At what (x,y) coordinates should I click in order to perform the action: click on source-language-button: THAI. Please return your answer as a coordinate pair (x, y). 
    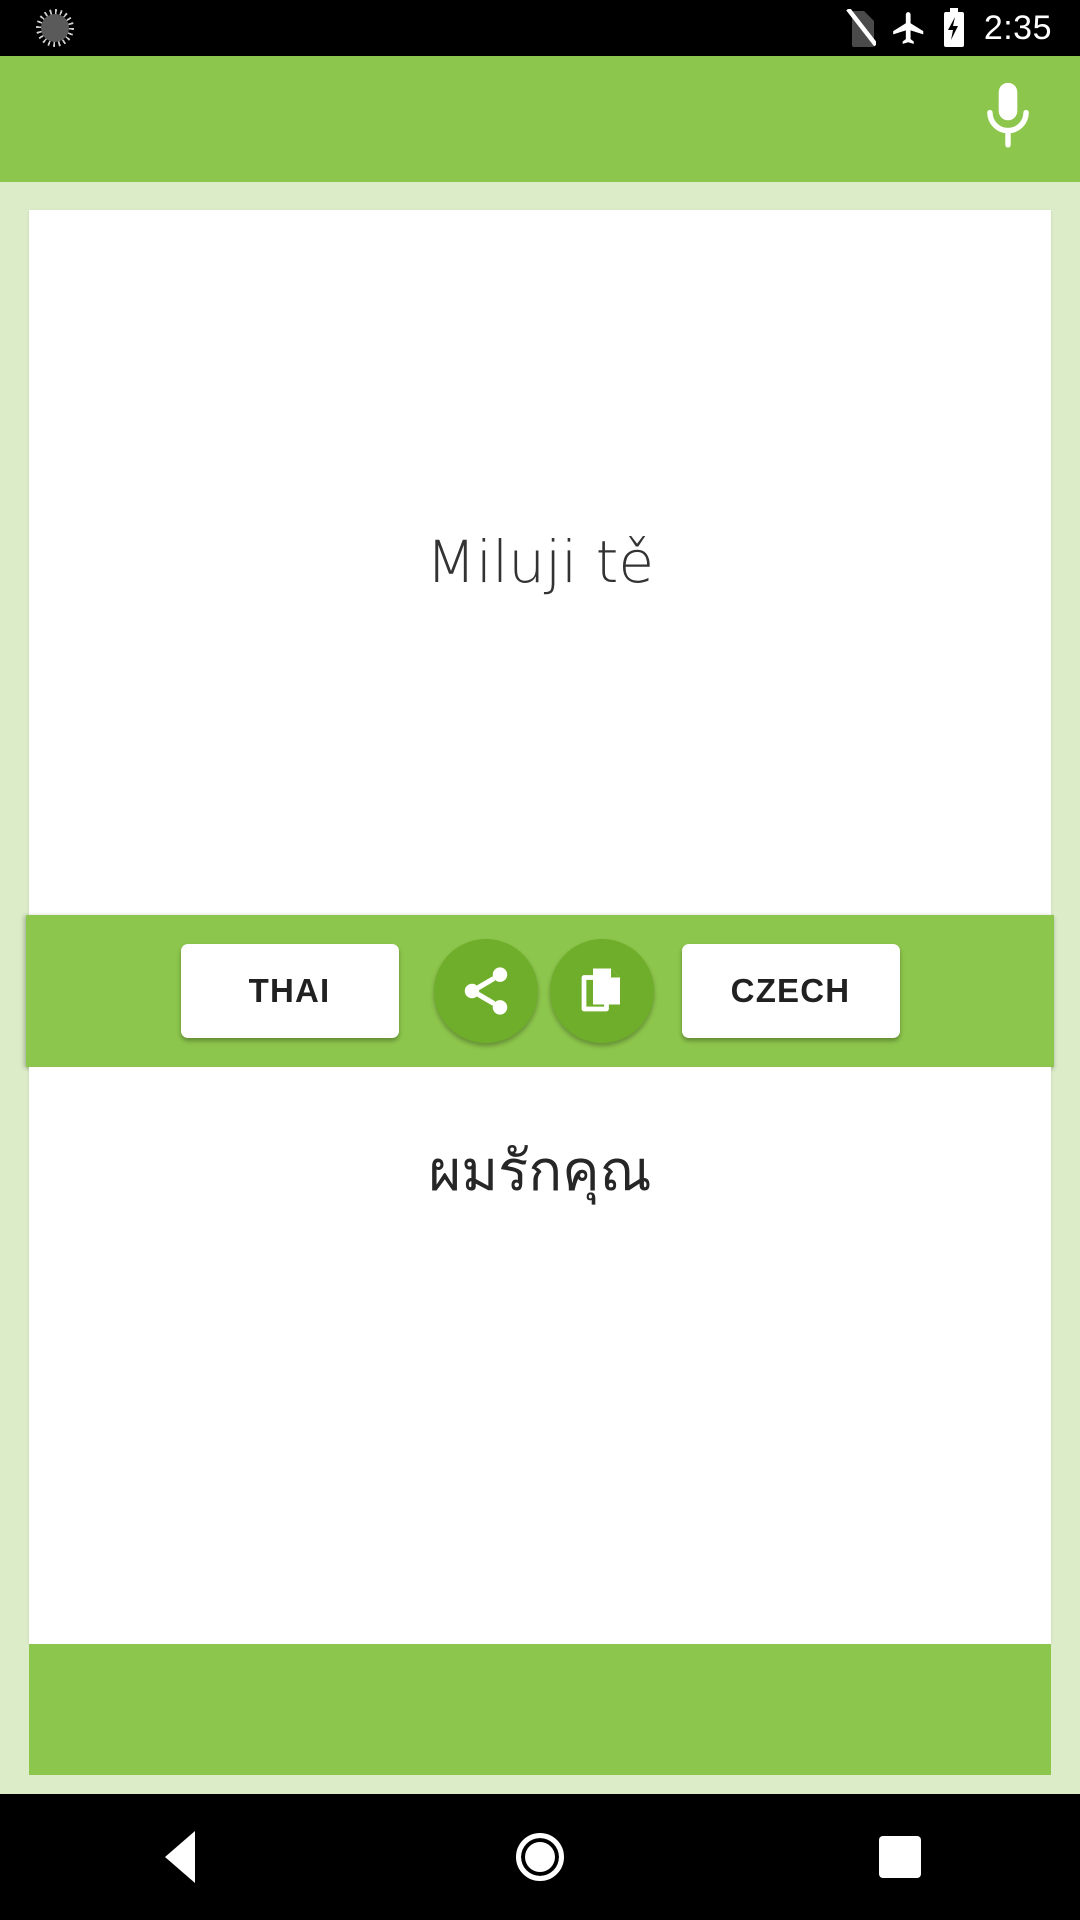
    Looking at the image, I should click on (289, 991).